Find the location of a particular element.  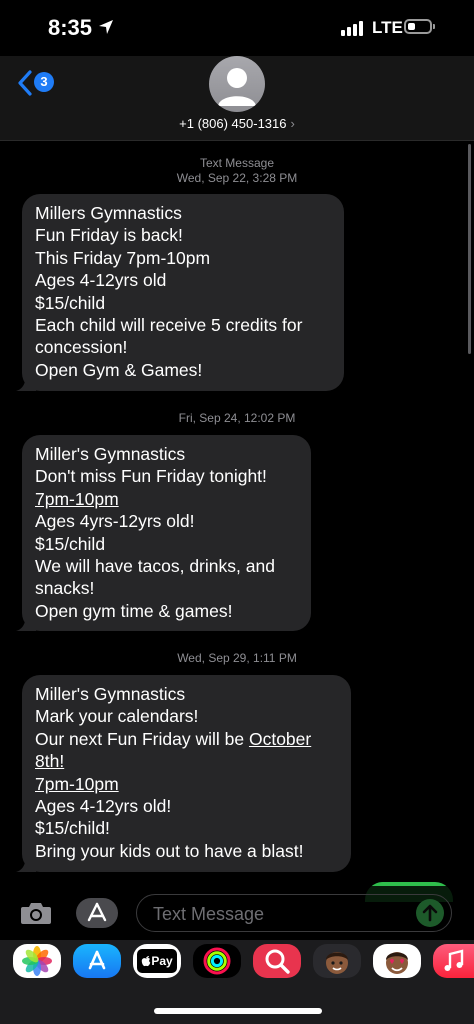

home-indicator is located at coordinates (238, 1011).